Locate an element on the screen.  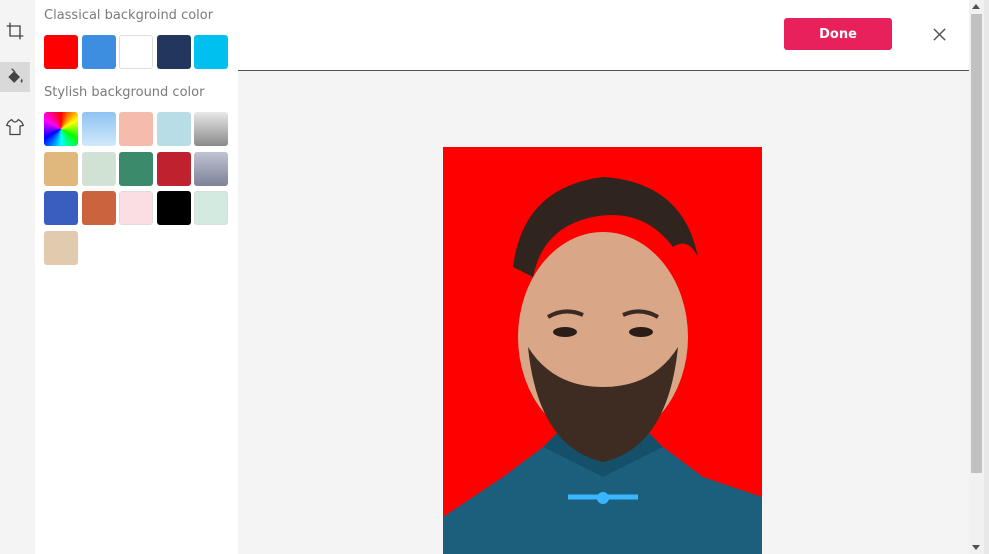
scroll-down-arrow-icon is located at coordinates (976, 547).